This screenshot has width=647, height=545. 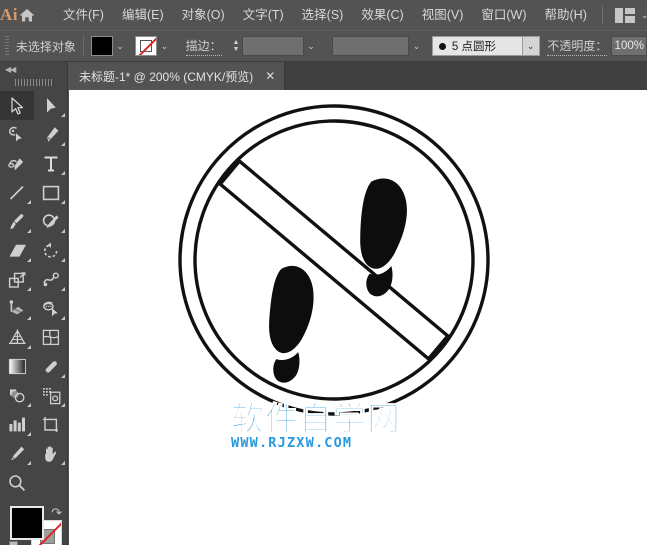 I want to click on fill-chevron-down-icon: ⌄, so click(x=120, y=46).